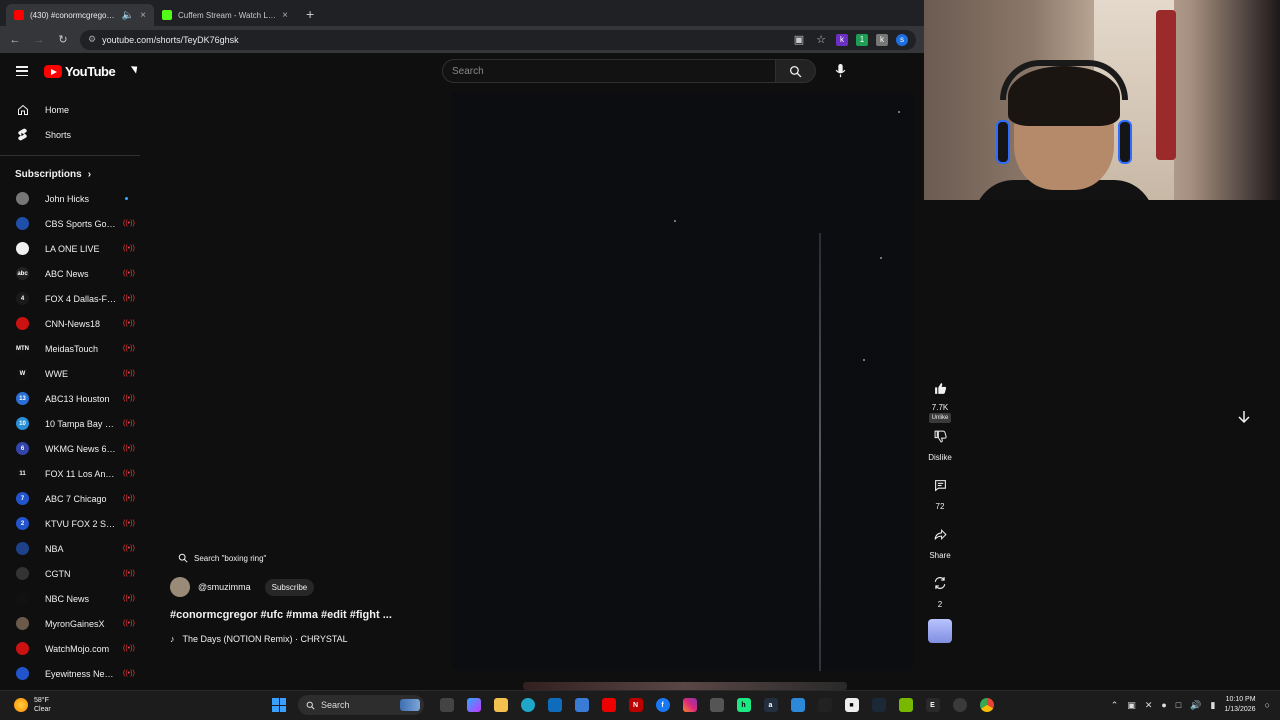 The image size is (1280, 720). Describe the element at coordinates (70, 373) in the screenshot. I see `subscription-item: W WWE ((•))` at that location.